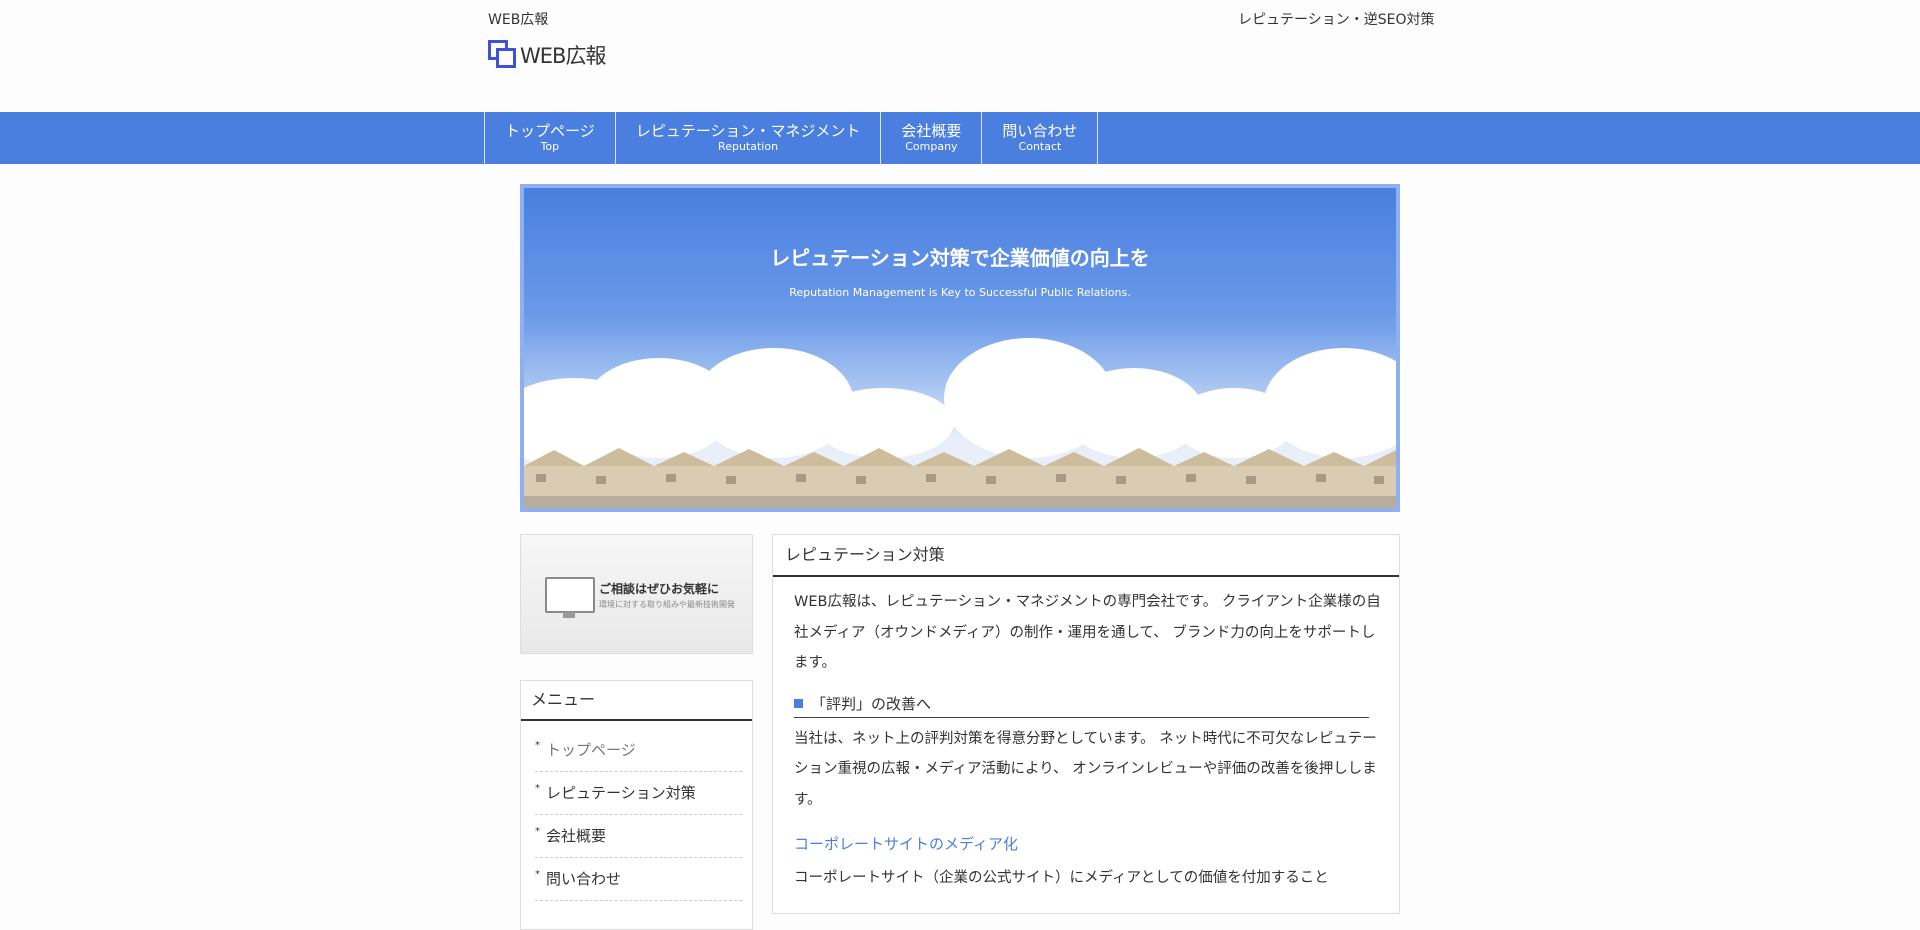  Describe the element at coordinates (638, 836) in the screenshot. I see `menu-item-company: * 会社概要` at that location.